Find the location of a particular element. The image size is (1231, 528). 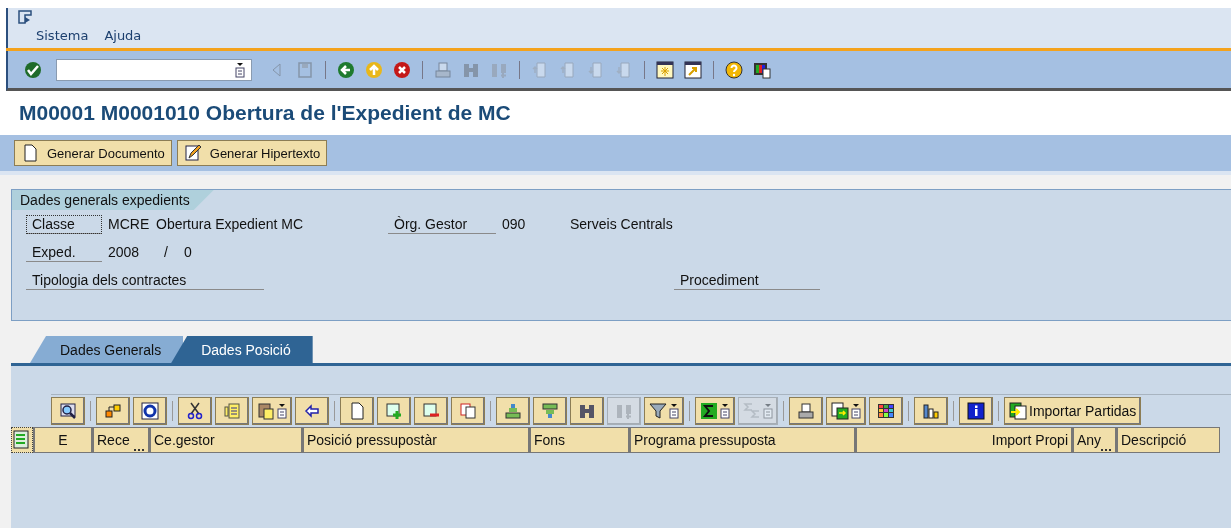

binoculars-icon is located at coordinates (587, 411).